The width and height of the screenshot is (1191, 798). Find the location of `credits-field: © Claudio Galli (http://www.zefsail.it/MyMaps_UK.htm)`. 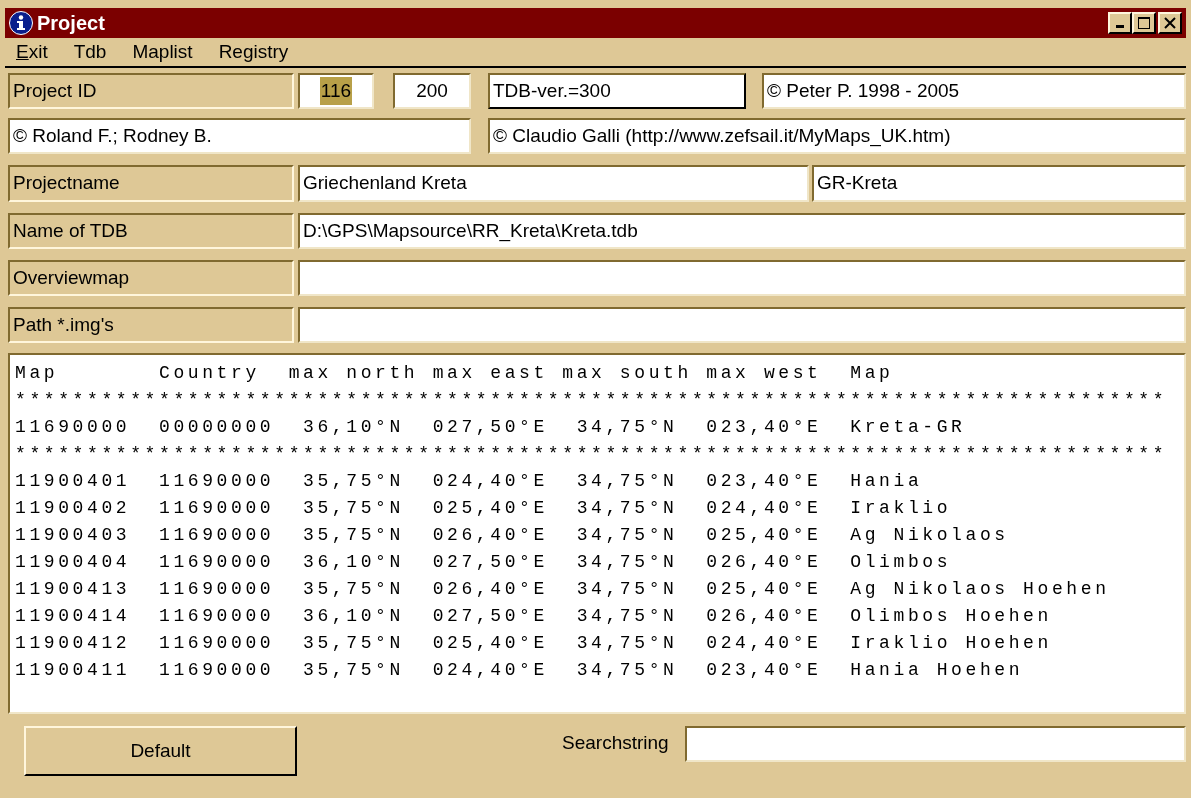

credits-field: © Claudio Galli (http://www.zefsail.it/MyMaps_UK.htm) is located at coordinates (837, 136).